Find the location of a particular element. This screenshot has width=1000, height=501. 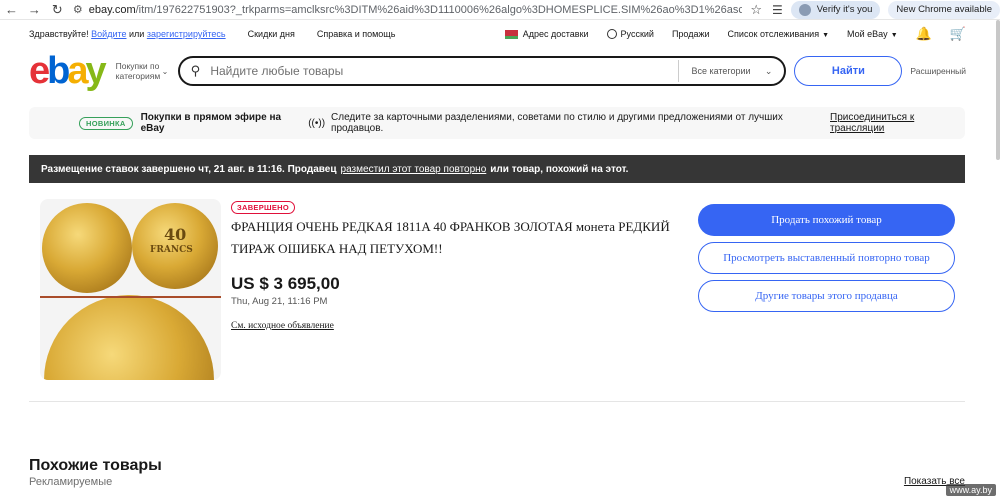

coin-value-text: 40 is located at coordinates (175, 234).